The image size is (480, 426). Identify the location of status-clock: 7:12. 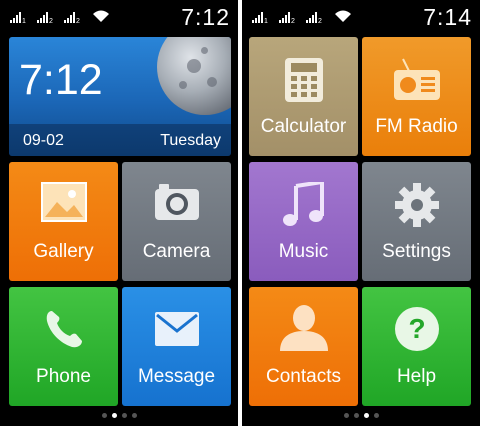
(205, 17).